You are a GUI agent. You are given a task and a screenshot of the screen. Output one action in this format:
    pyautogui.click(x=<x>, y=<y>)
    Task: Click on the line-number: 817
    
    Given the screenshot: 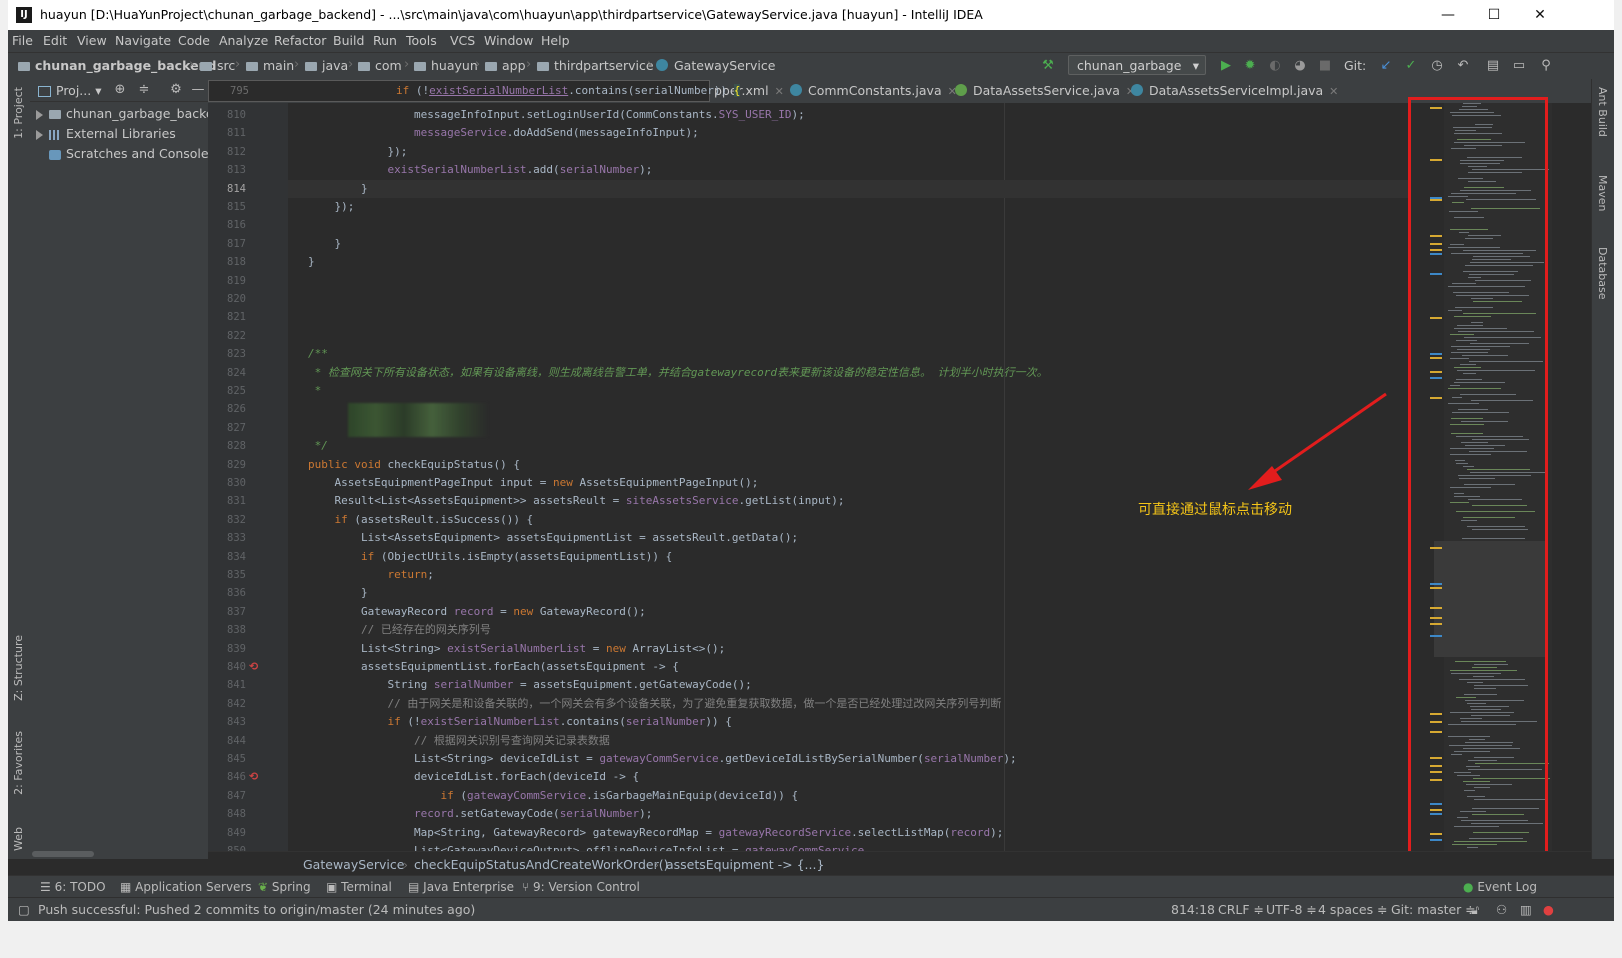 What is the action you would take?
    pyautogui.click(x=227, y=244)
    